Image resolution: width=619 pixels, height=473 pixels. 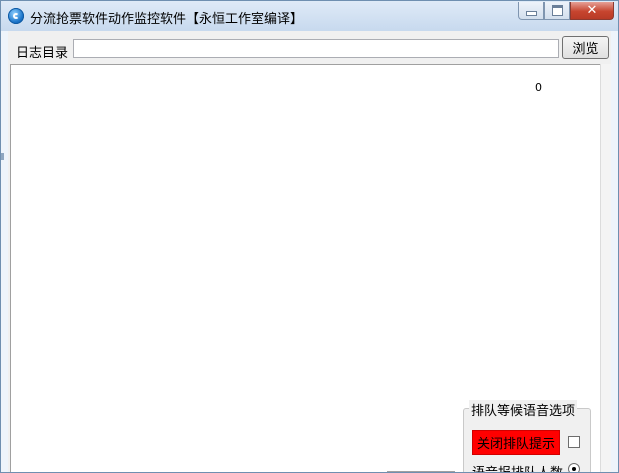 I want to click on close-queue-prompt-checkbox, so click(x=574, y=442).